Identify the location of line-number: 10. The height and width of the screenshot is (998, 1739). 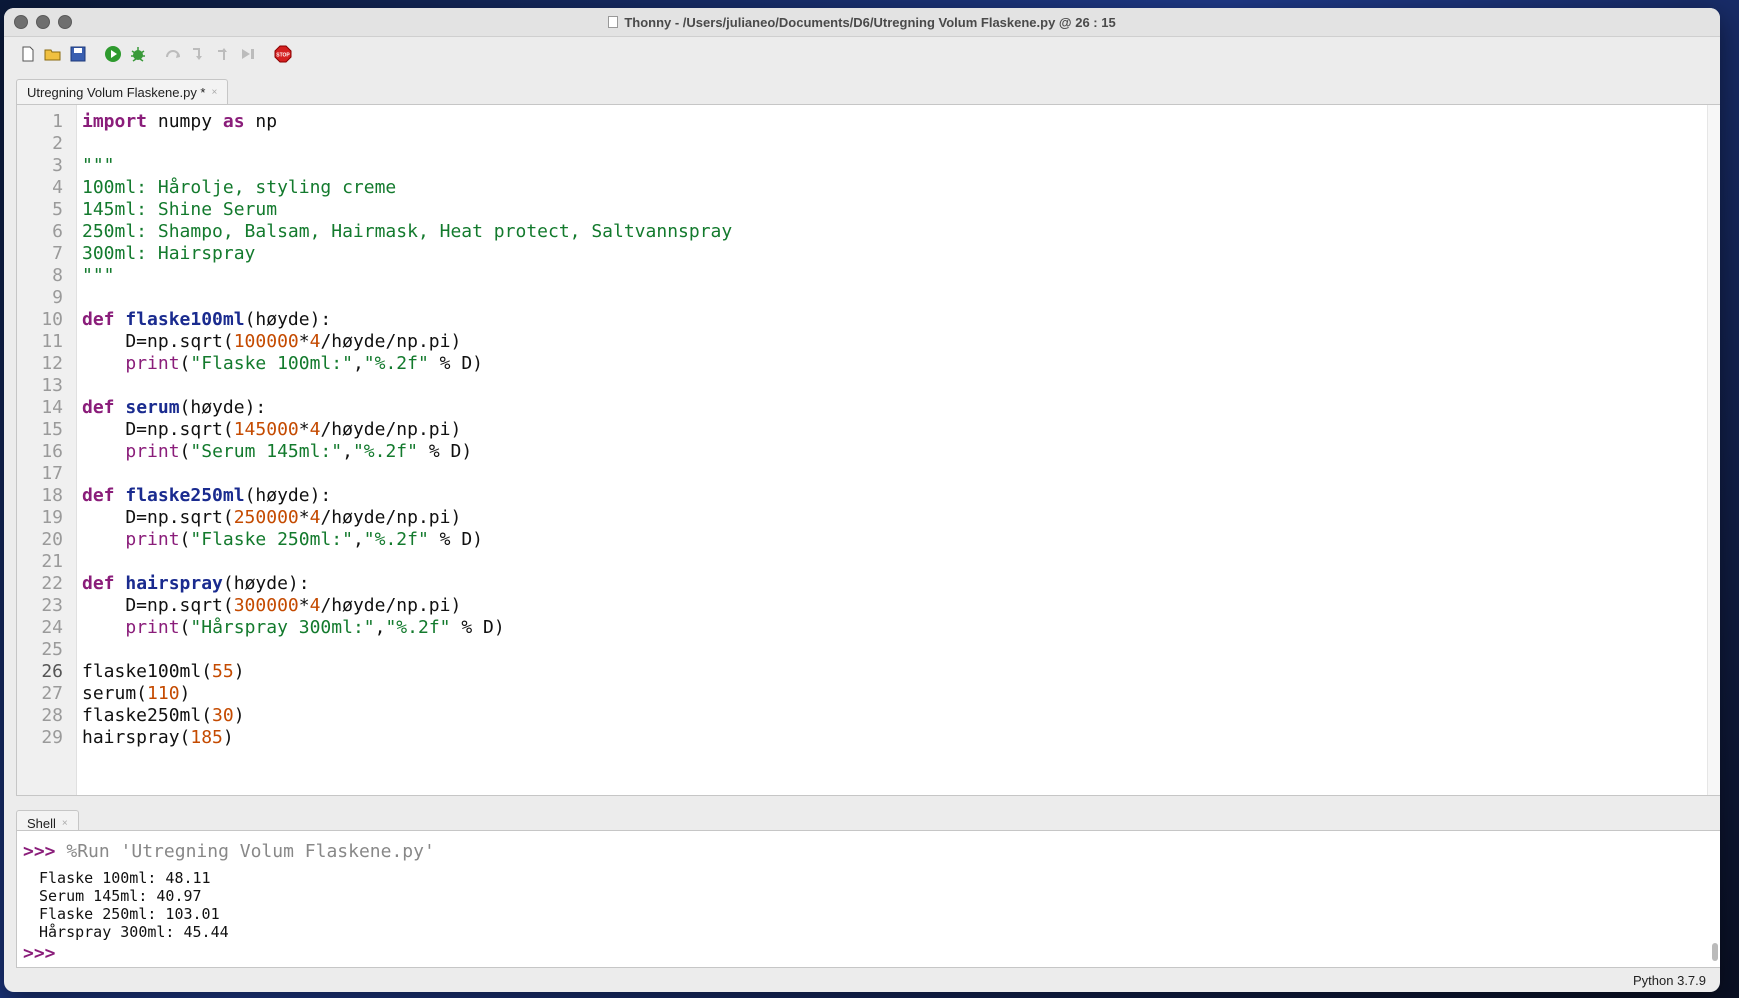
(52, 319).